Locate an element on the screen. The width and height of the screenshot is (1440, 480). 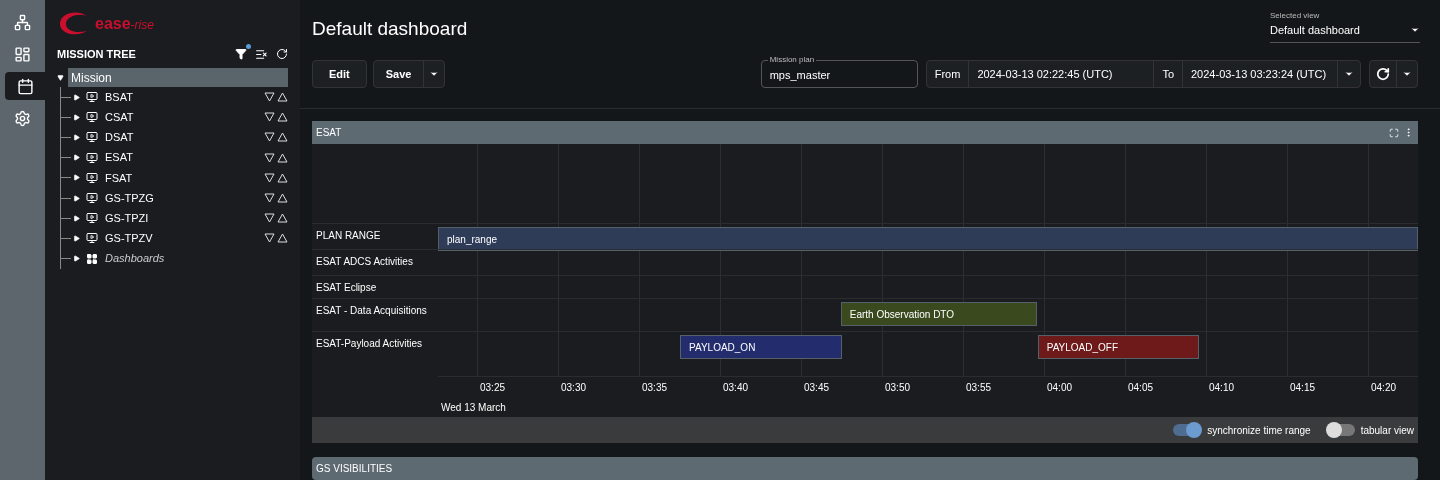
settings-icon is located at coordinates (22, 118).